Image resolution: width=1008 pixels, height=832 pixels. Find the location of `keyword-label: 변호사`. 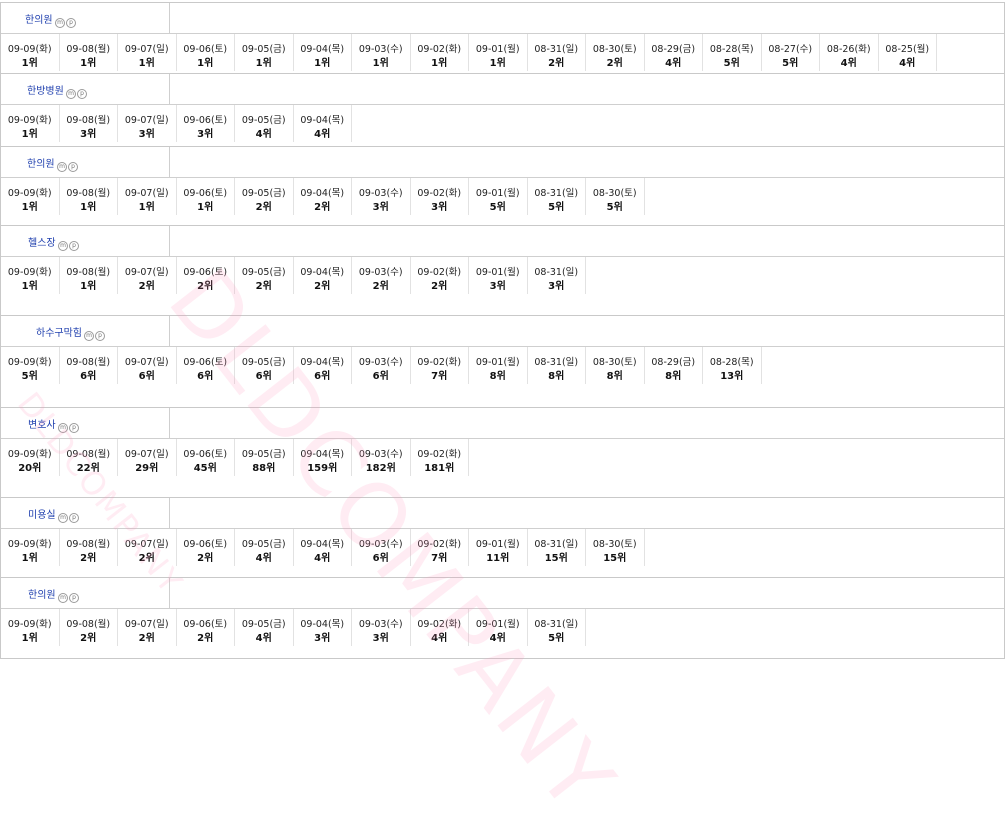

keyword-label: 변호사 is located at coordinates (42, 423).